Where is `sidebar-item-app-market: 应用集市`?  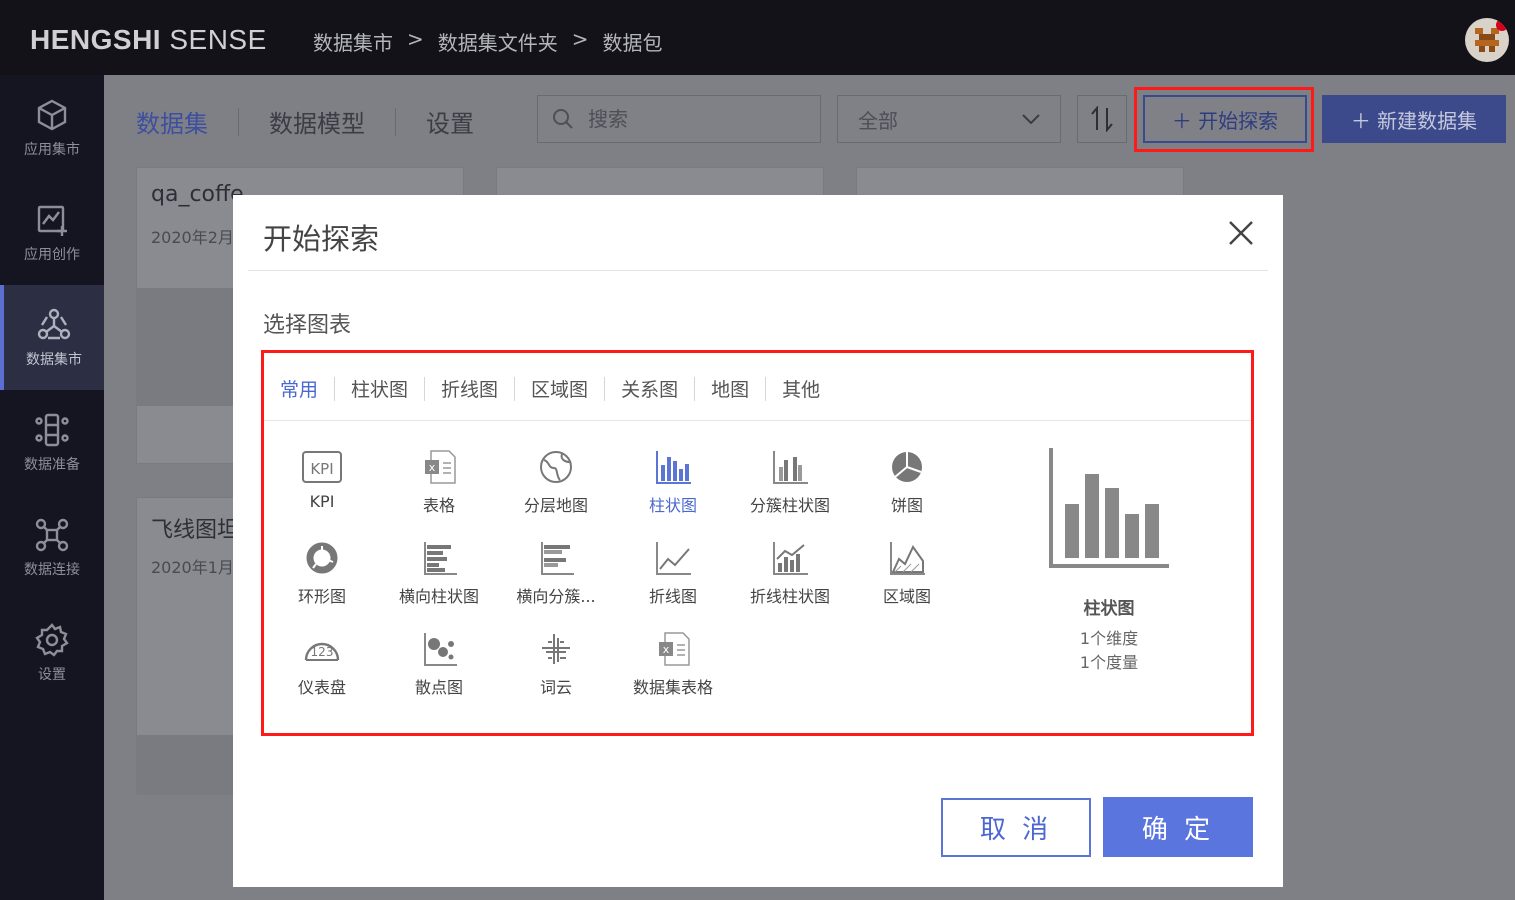
sidebar-item-app-market: 应用集市 is located at coordinates (52, 127).